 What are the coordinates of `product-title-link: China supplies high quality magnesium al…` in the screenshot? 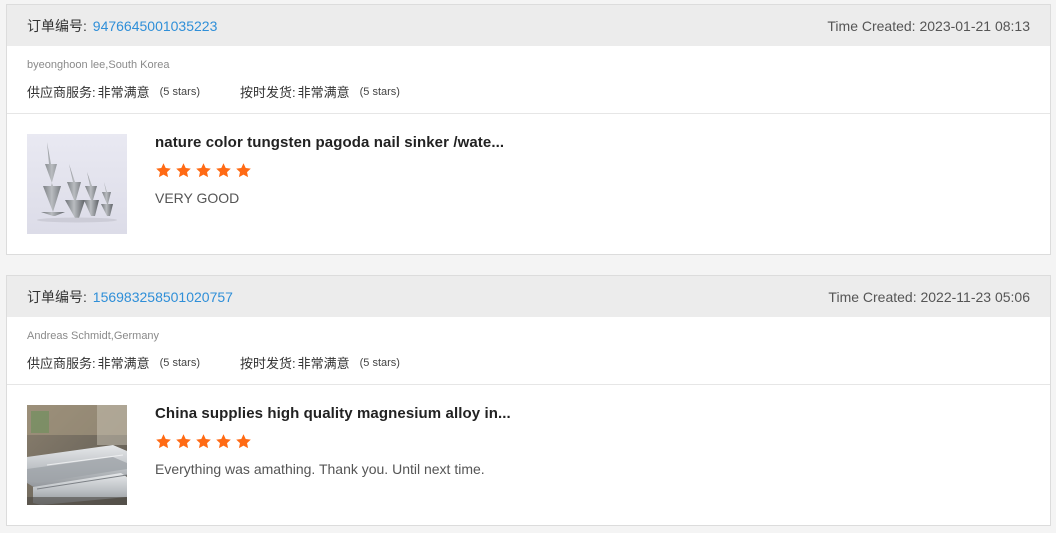 It's located at (333, 413).